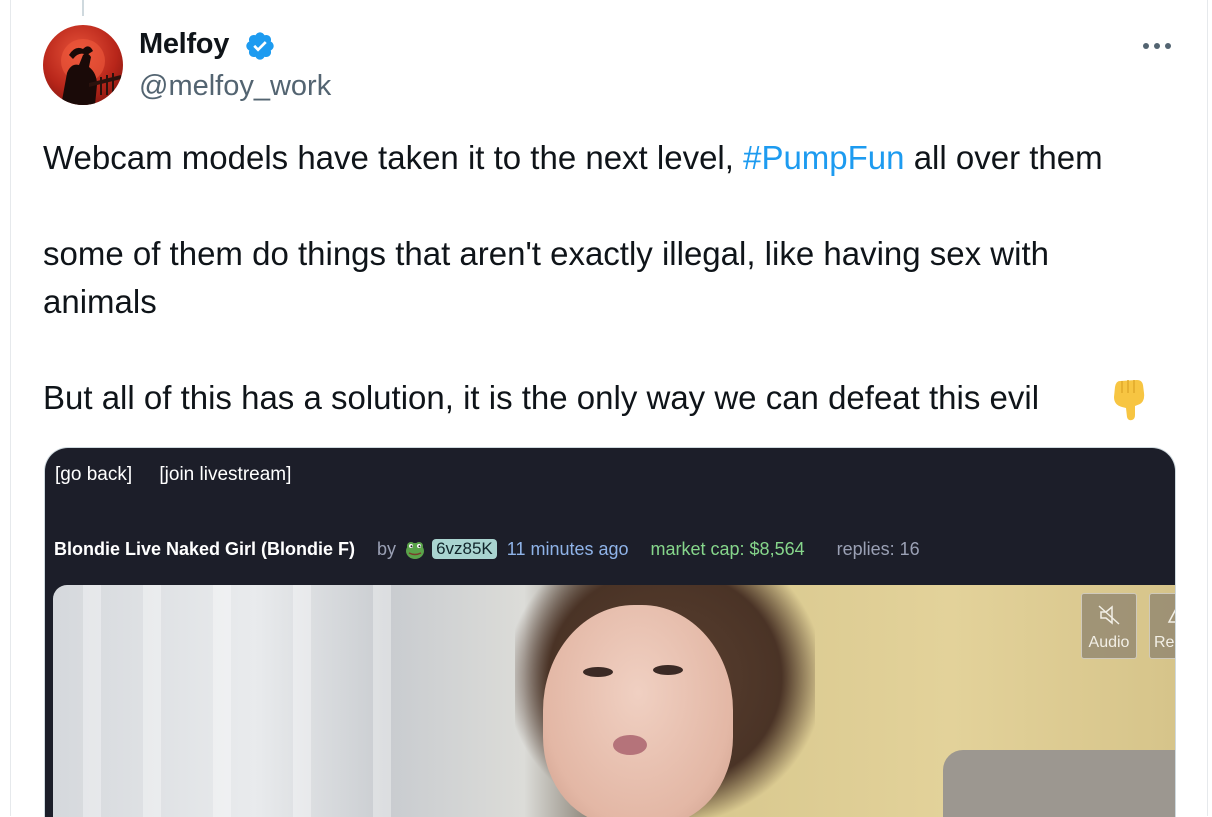 This screenshot has height=817, width=1212. I want to click on card-border-right, so click(1207, 408).